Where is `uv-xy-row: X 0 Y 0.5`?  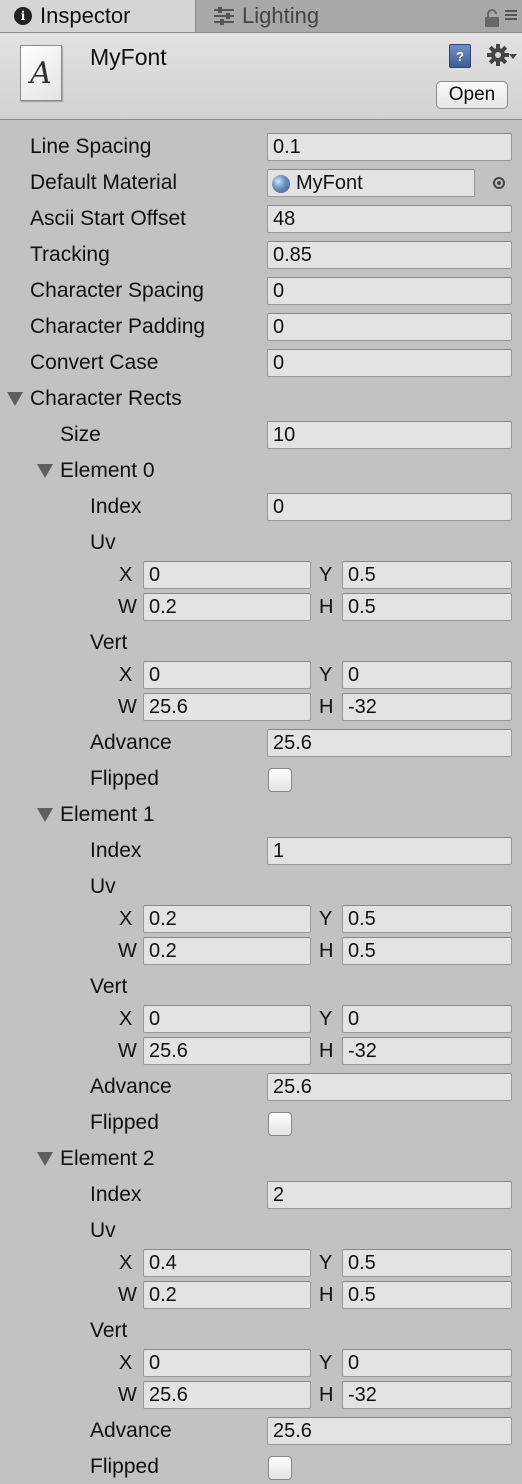
uv-xy-row: X 0 Y 0.5 is located at coordinates (261, 575).